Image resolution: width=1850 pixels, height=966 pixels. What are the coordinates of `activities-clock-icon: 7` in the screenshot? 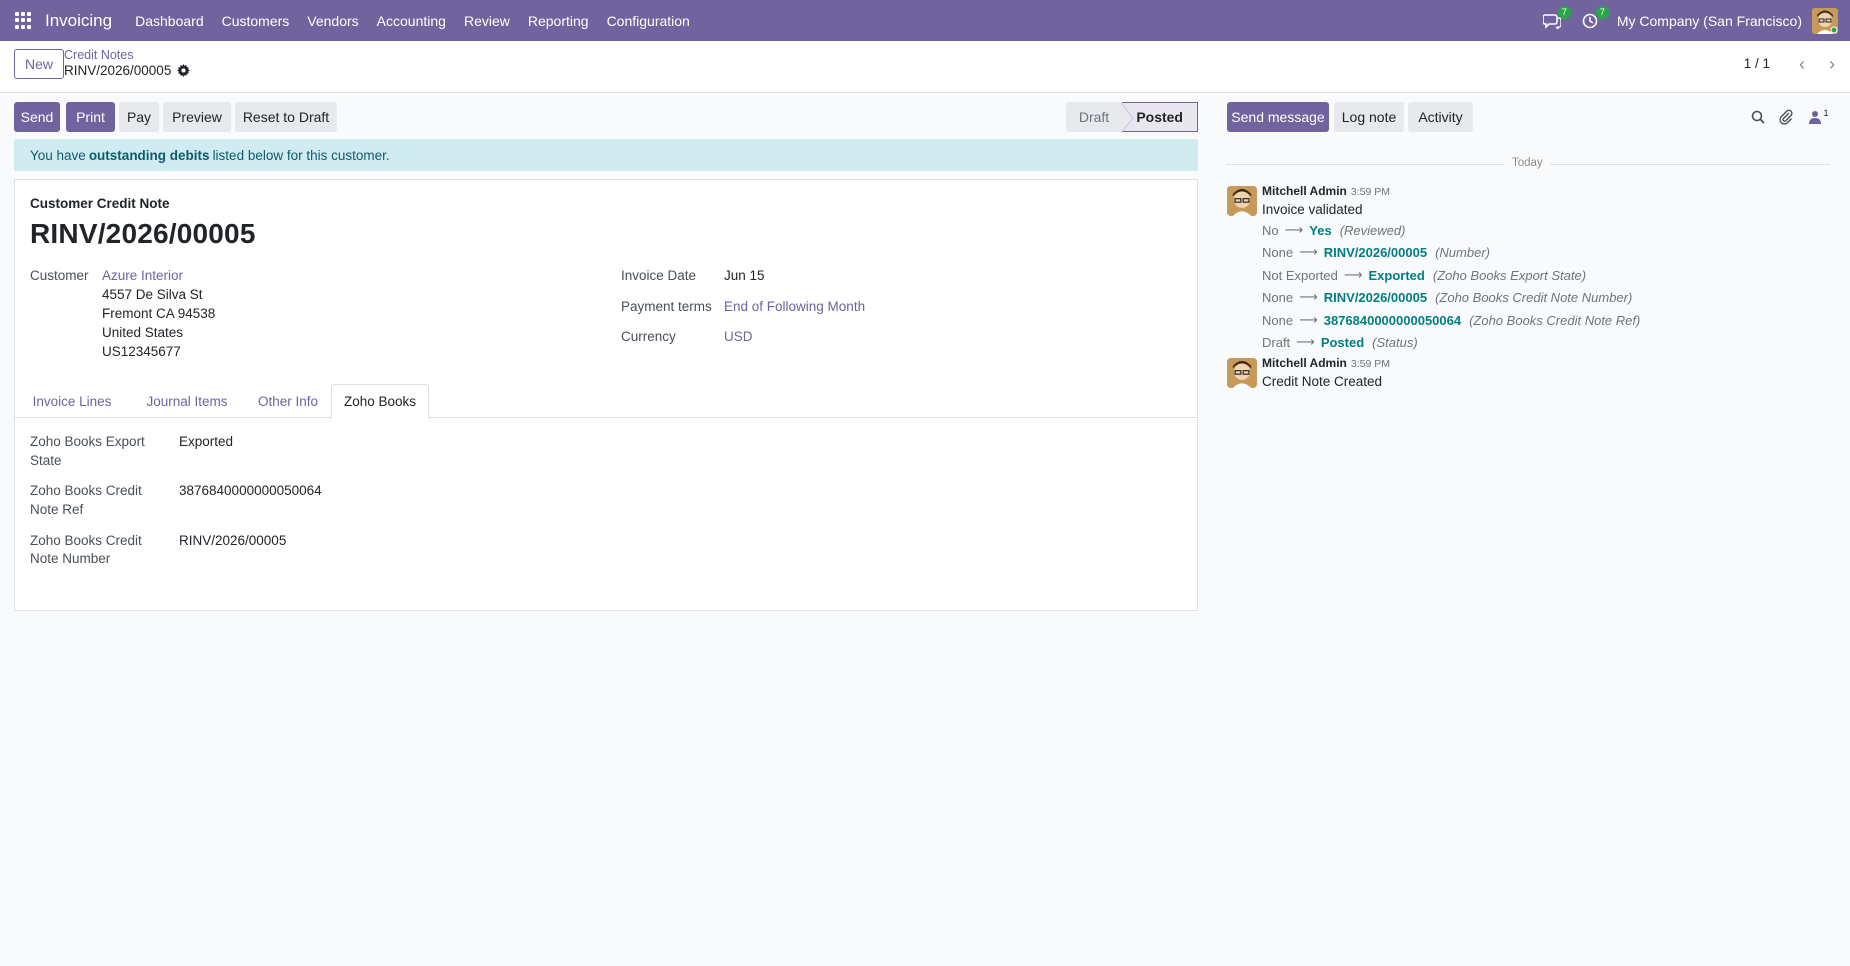 It's located at (1594, 18).